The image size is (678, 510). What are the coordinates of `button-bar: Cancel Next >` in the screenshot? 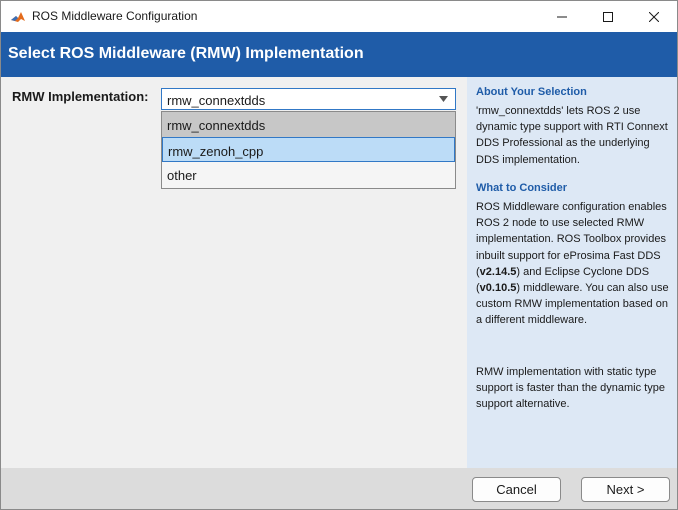 It's located at (339, 488).